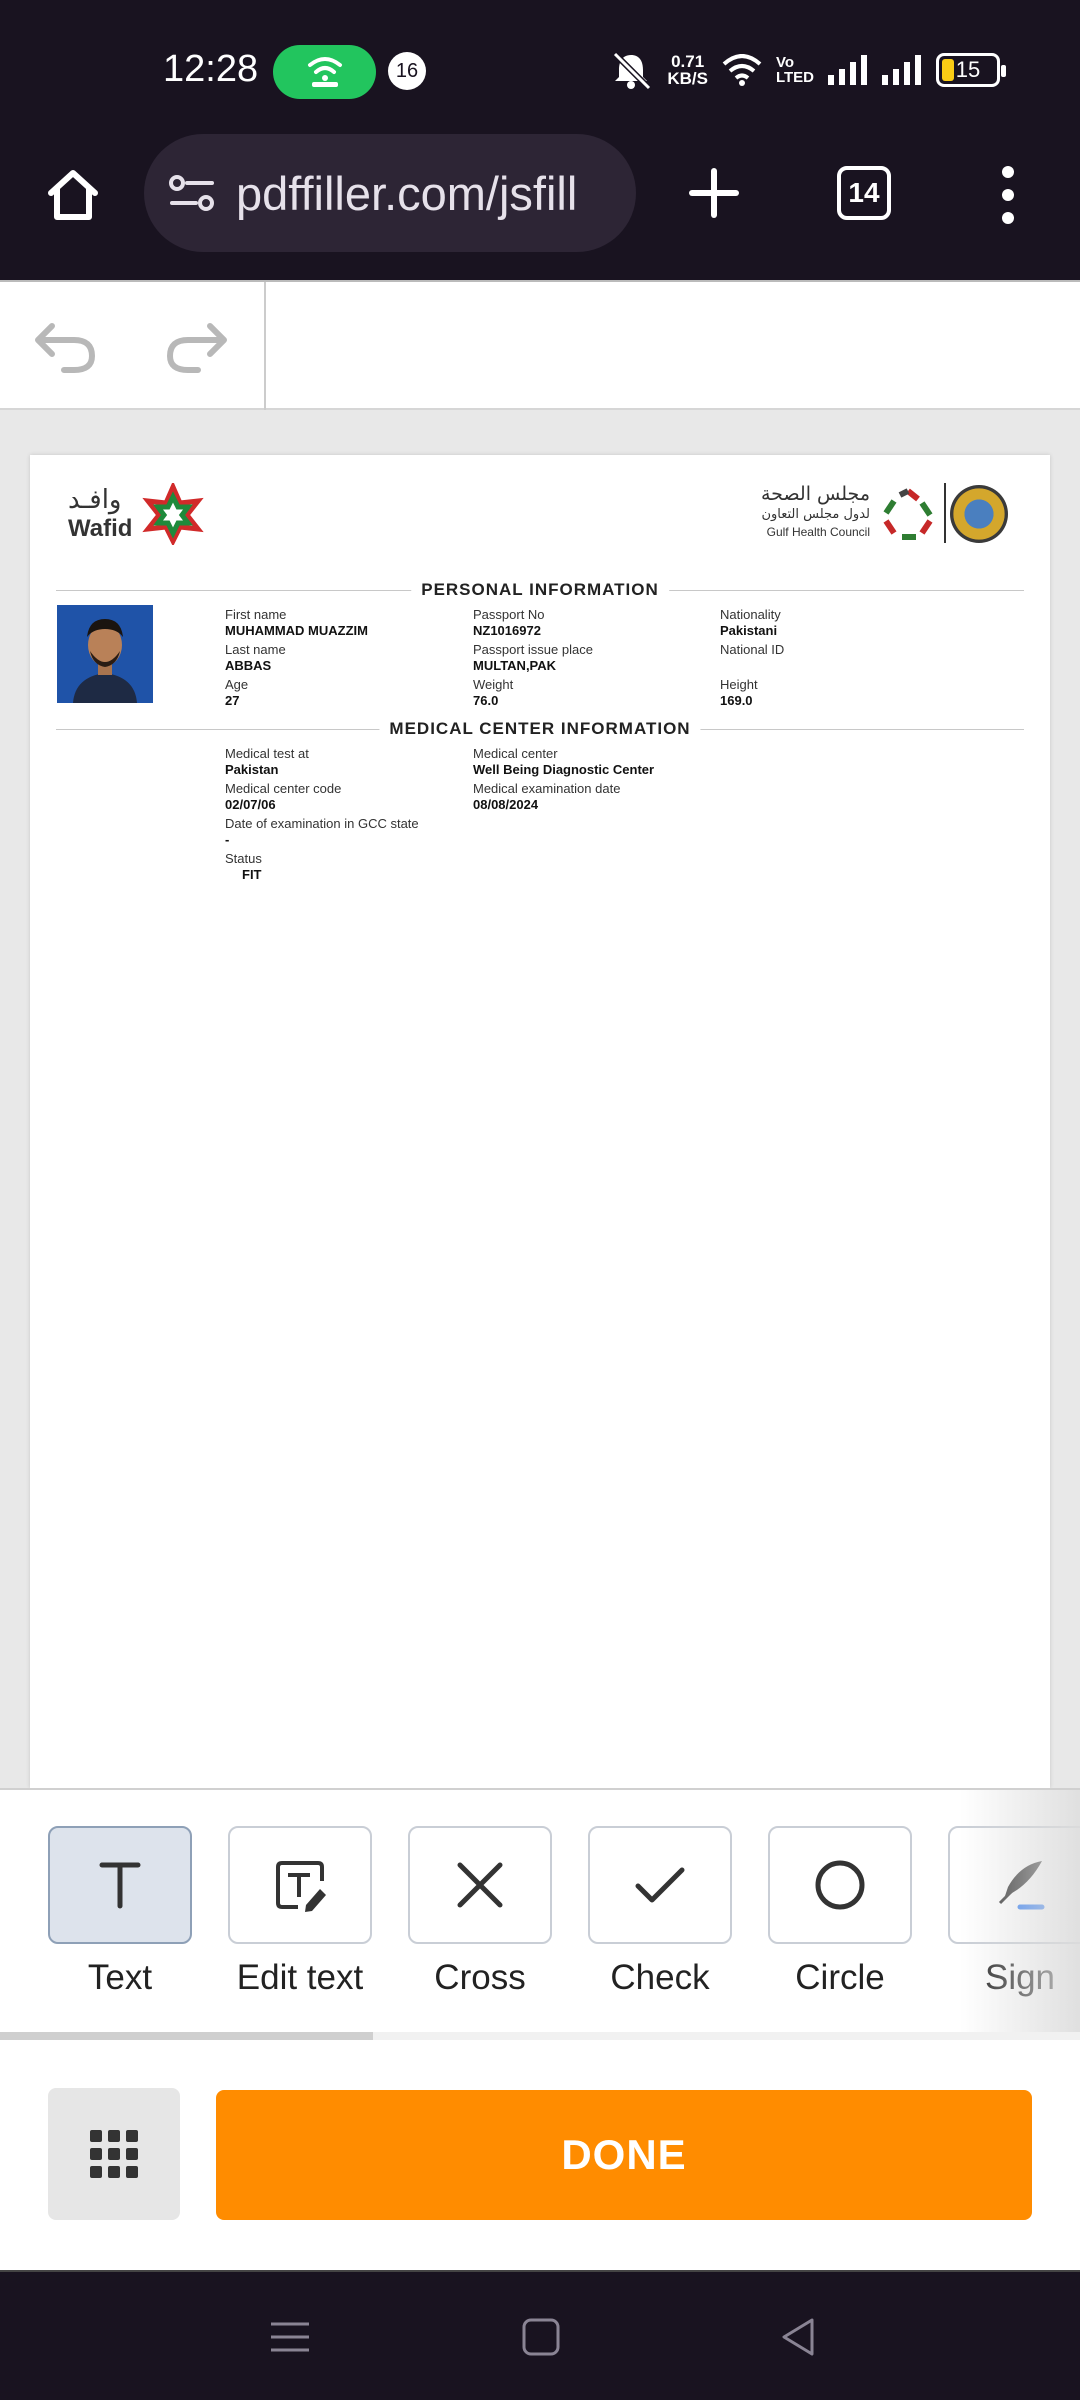 The width and height of the screenshot is (1080, 2400). I want to click on home-button, so click(73, 195).